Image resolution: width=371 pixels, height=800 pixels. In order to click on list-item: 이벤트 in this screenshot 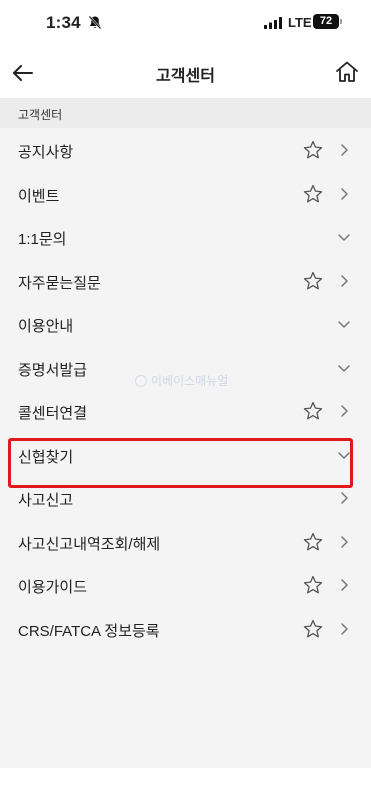, I will do `click(185, 194)`.